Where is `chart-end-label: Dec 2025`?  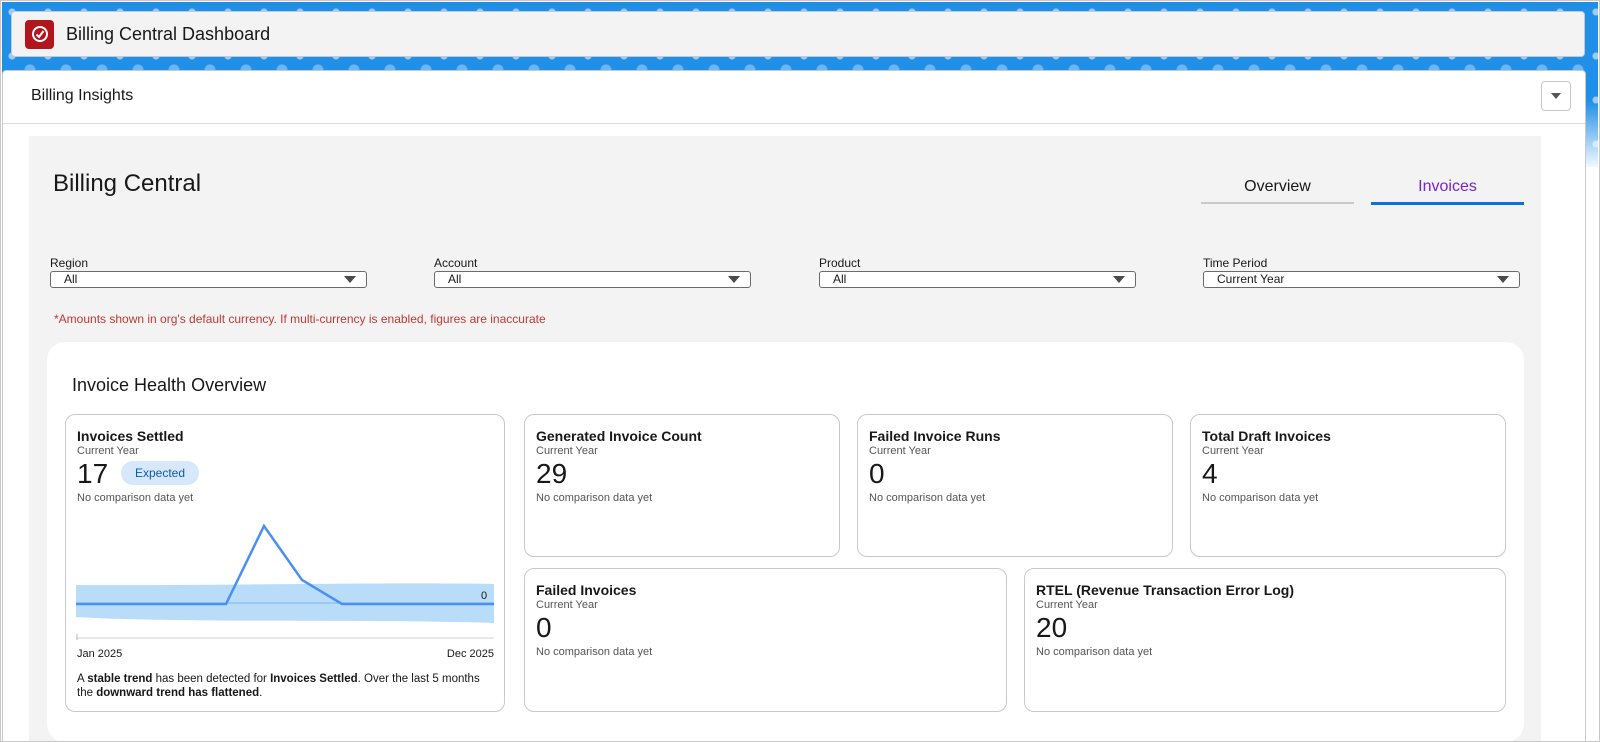 chart-end-label: Dec 2025 is located at coordinates (470, 654).